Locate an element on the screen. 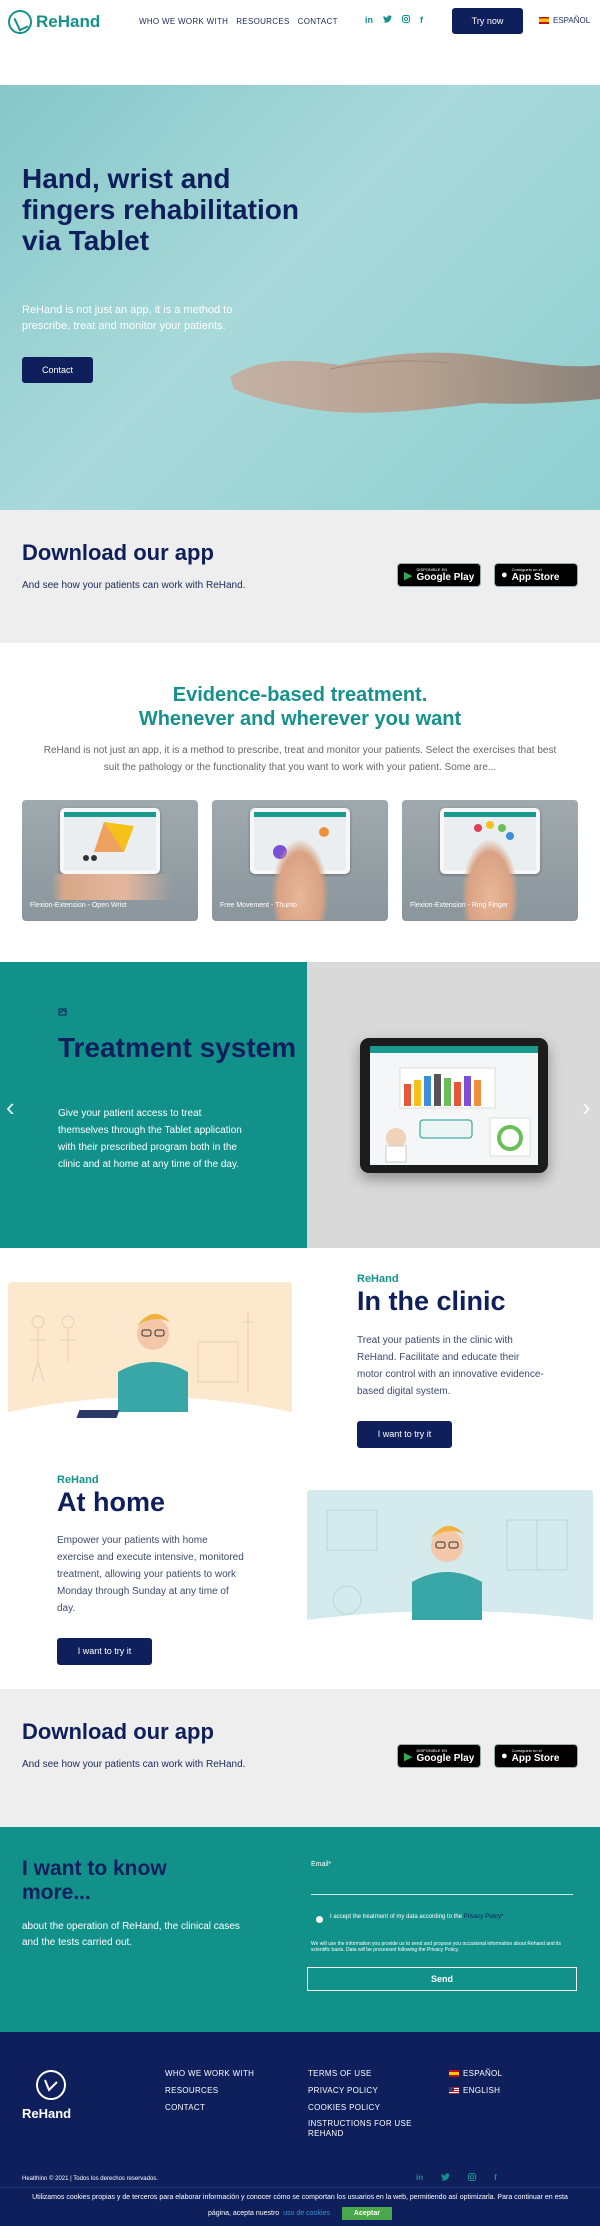 The height and width of the screenshot is (2226, 600). footer-link: CONTACT is located at coordinates (209, 2107).